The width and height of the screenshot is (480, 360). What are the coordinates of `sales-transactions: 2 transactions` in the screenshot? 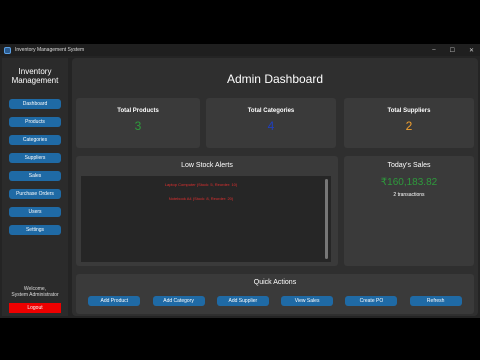 It's located at (409, 195).